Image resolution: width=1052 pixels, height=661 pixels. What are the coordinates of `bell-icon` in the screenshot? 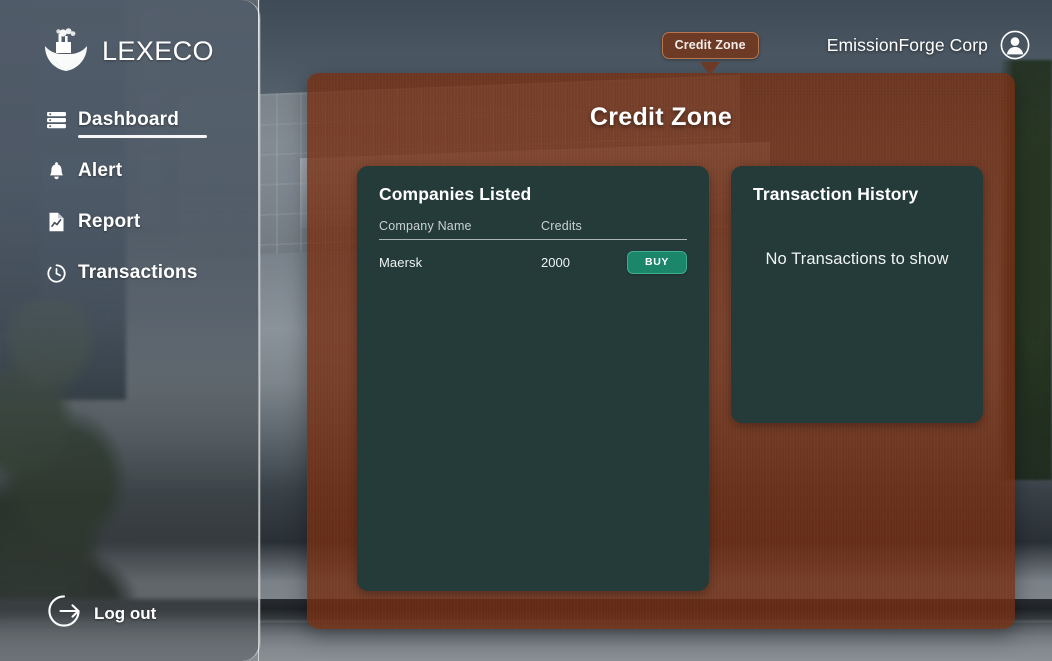 It's located at (56, 171).